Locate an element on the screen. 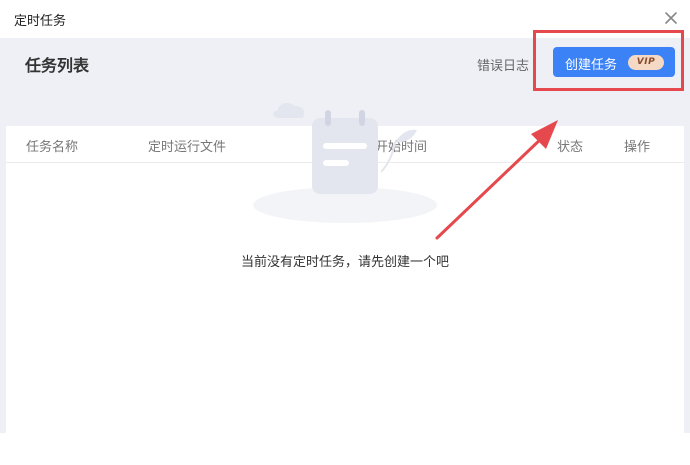 Image resolution: width=690 pixels, height=465 pixels. column-header-task-name: 任务名称 is located at coordinates (52, 147).